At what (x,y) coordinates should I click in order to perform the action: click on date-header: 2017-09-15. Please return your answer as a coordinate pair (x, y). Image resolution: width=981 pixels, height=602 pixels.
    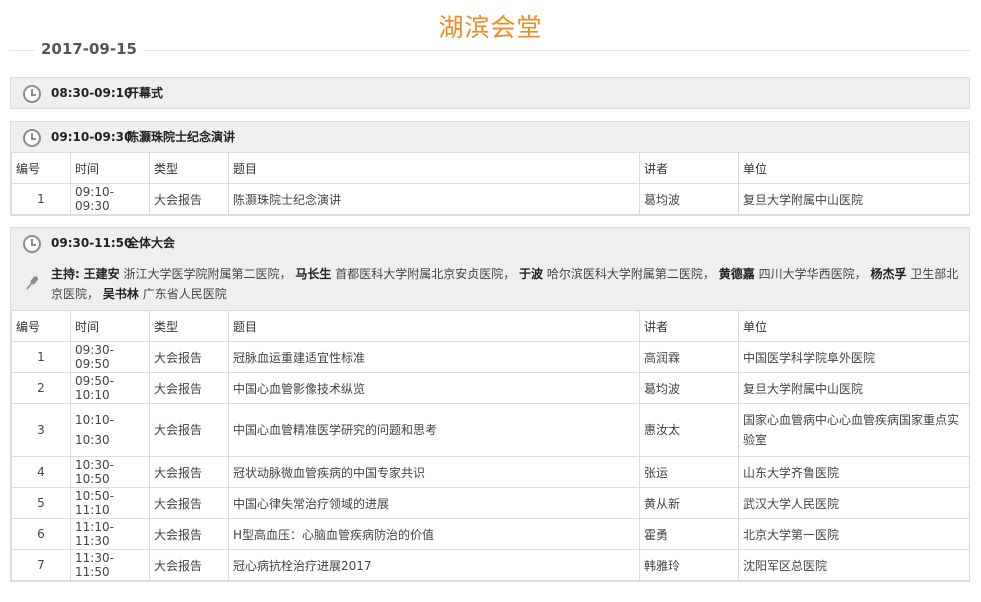
    Looking at the image, I should click on (490, 50).